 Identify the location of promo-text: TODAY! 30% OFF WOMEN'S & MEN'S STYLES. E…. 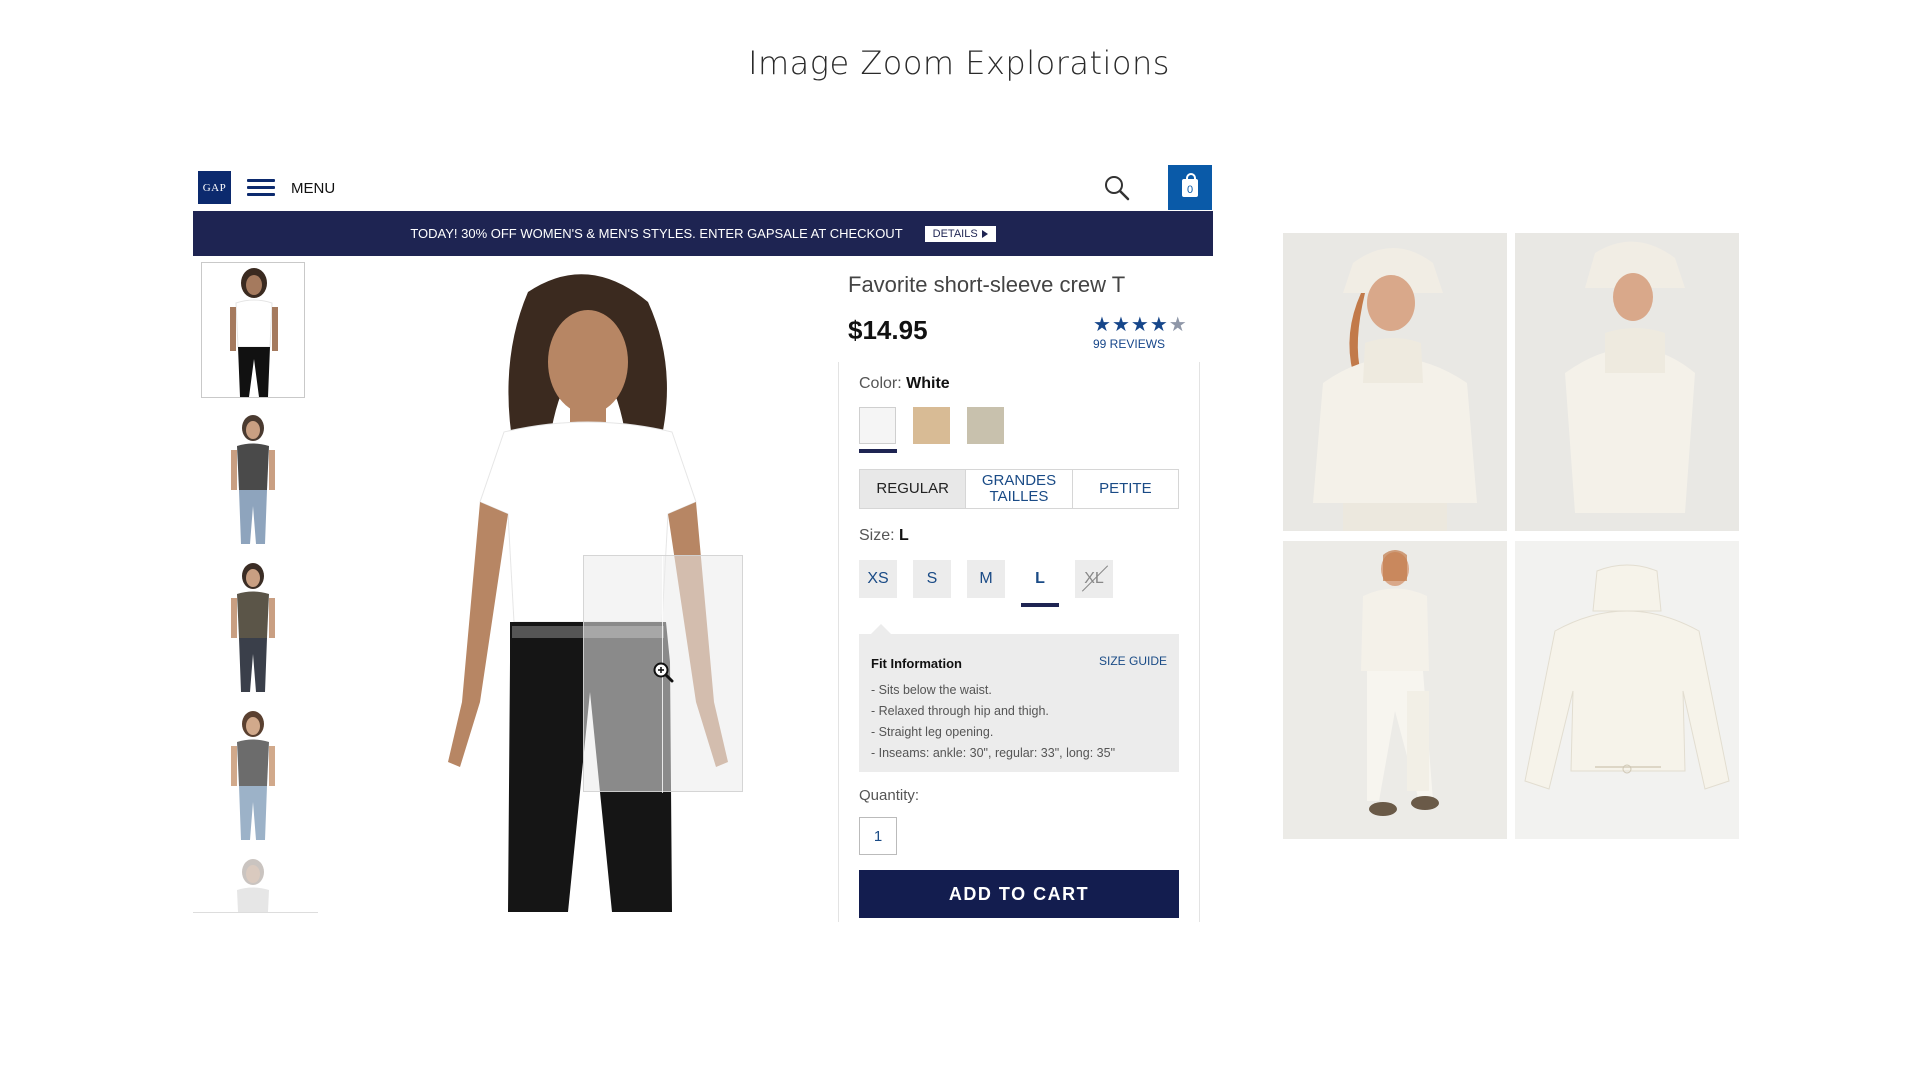
(656, 233).